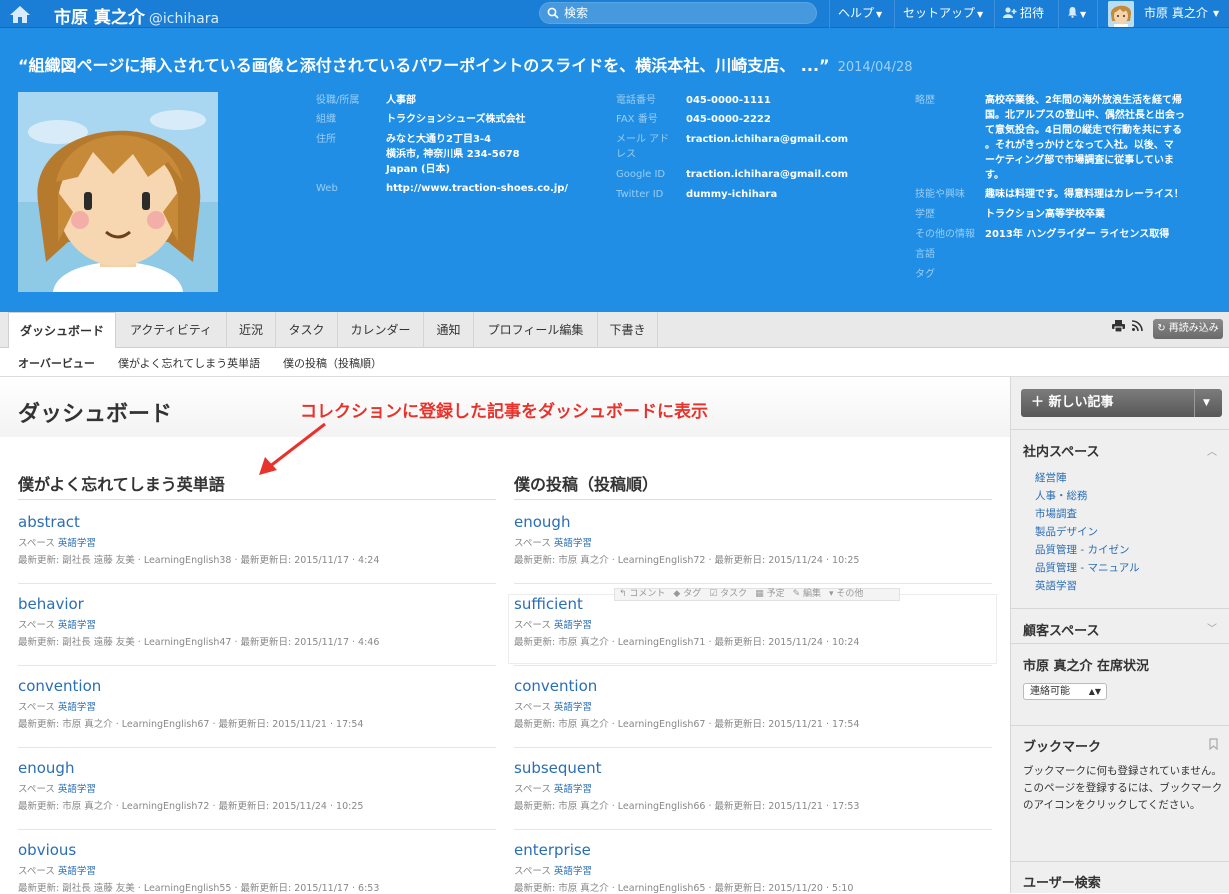  I want to click on search-icon, so click(553, 13).